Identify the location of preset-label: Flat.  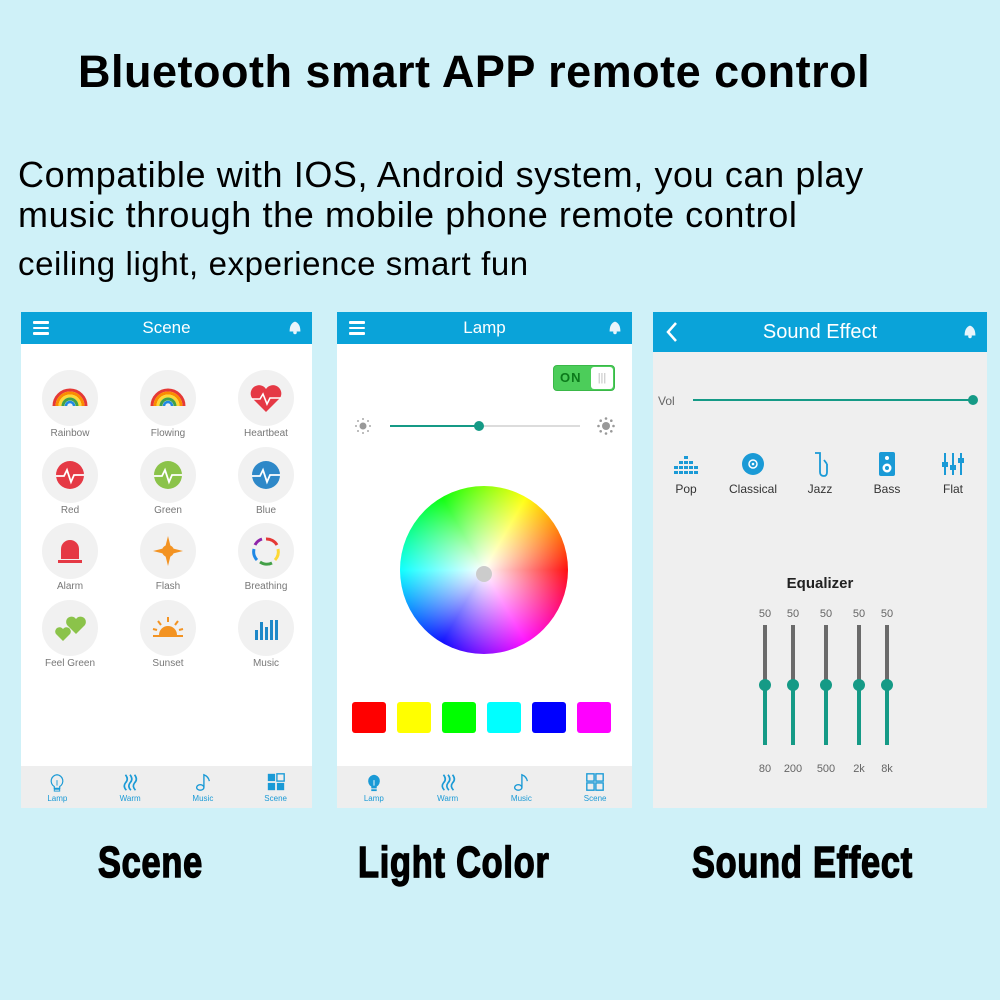
(952, 489).